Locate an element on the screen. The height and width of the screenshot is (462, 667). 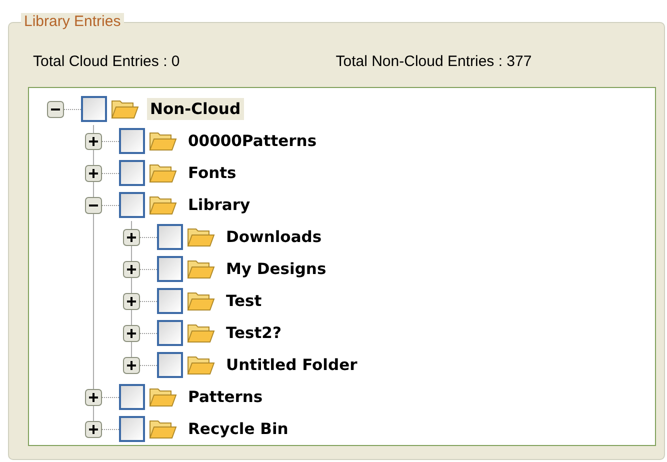
tree-item: Untitled Folder is located at coordinates (291, 365).